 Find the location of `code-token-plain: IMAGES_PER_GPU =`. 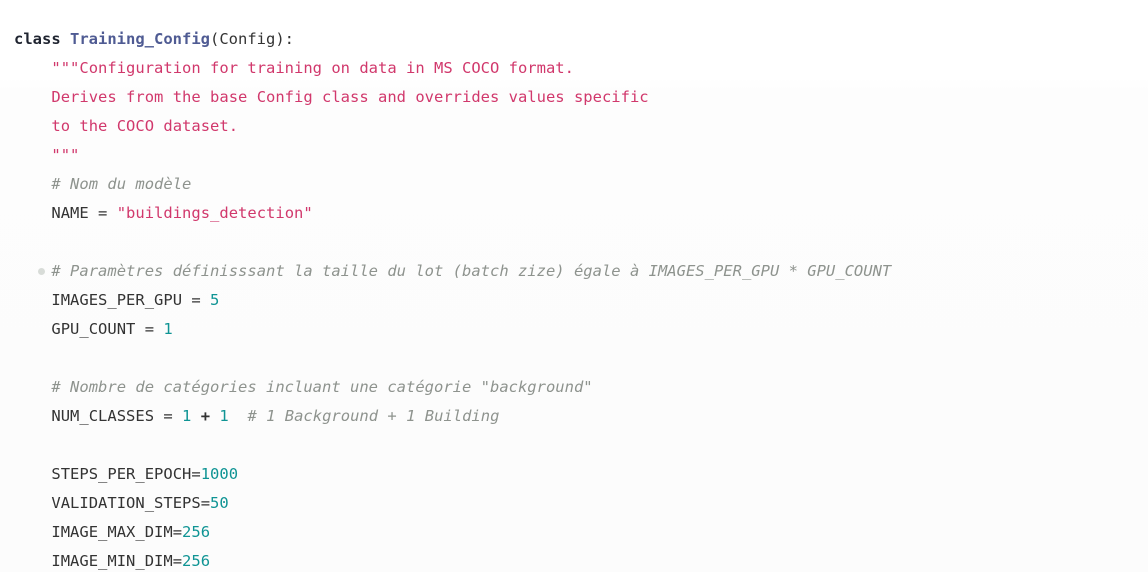

code-token-plain: IMAGES_PER_GPU = is located at coordinates (131, 299).